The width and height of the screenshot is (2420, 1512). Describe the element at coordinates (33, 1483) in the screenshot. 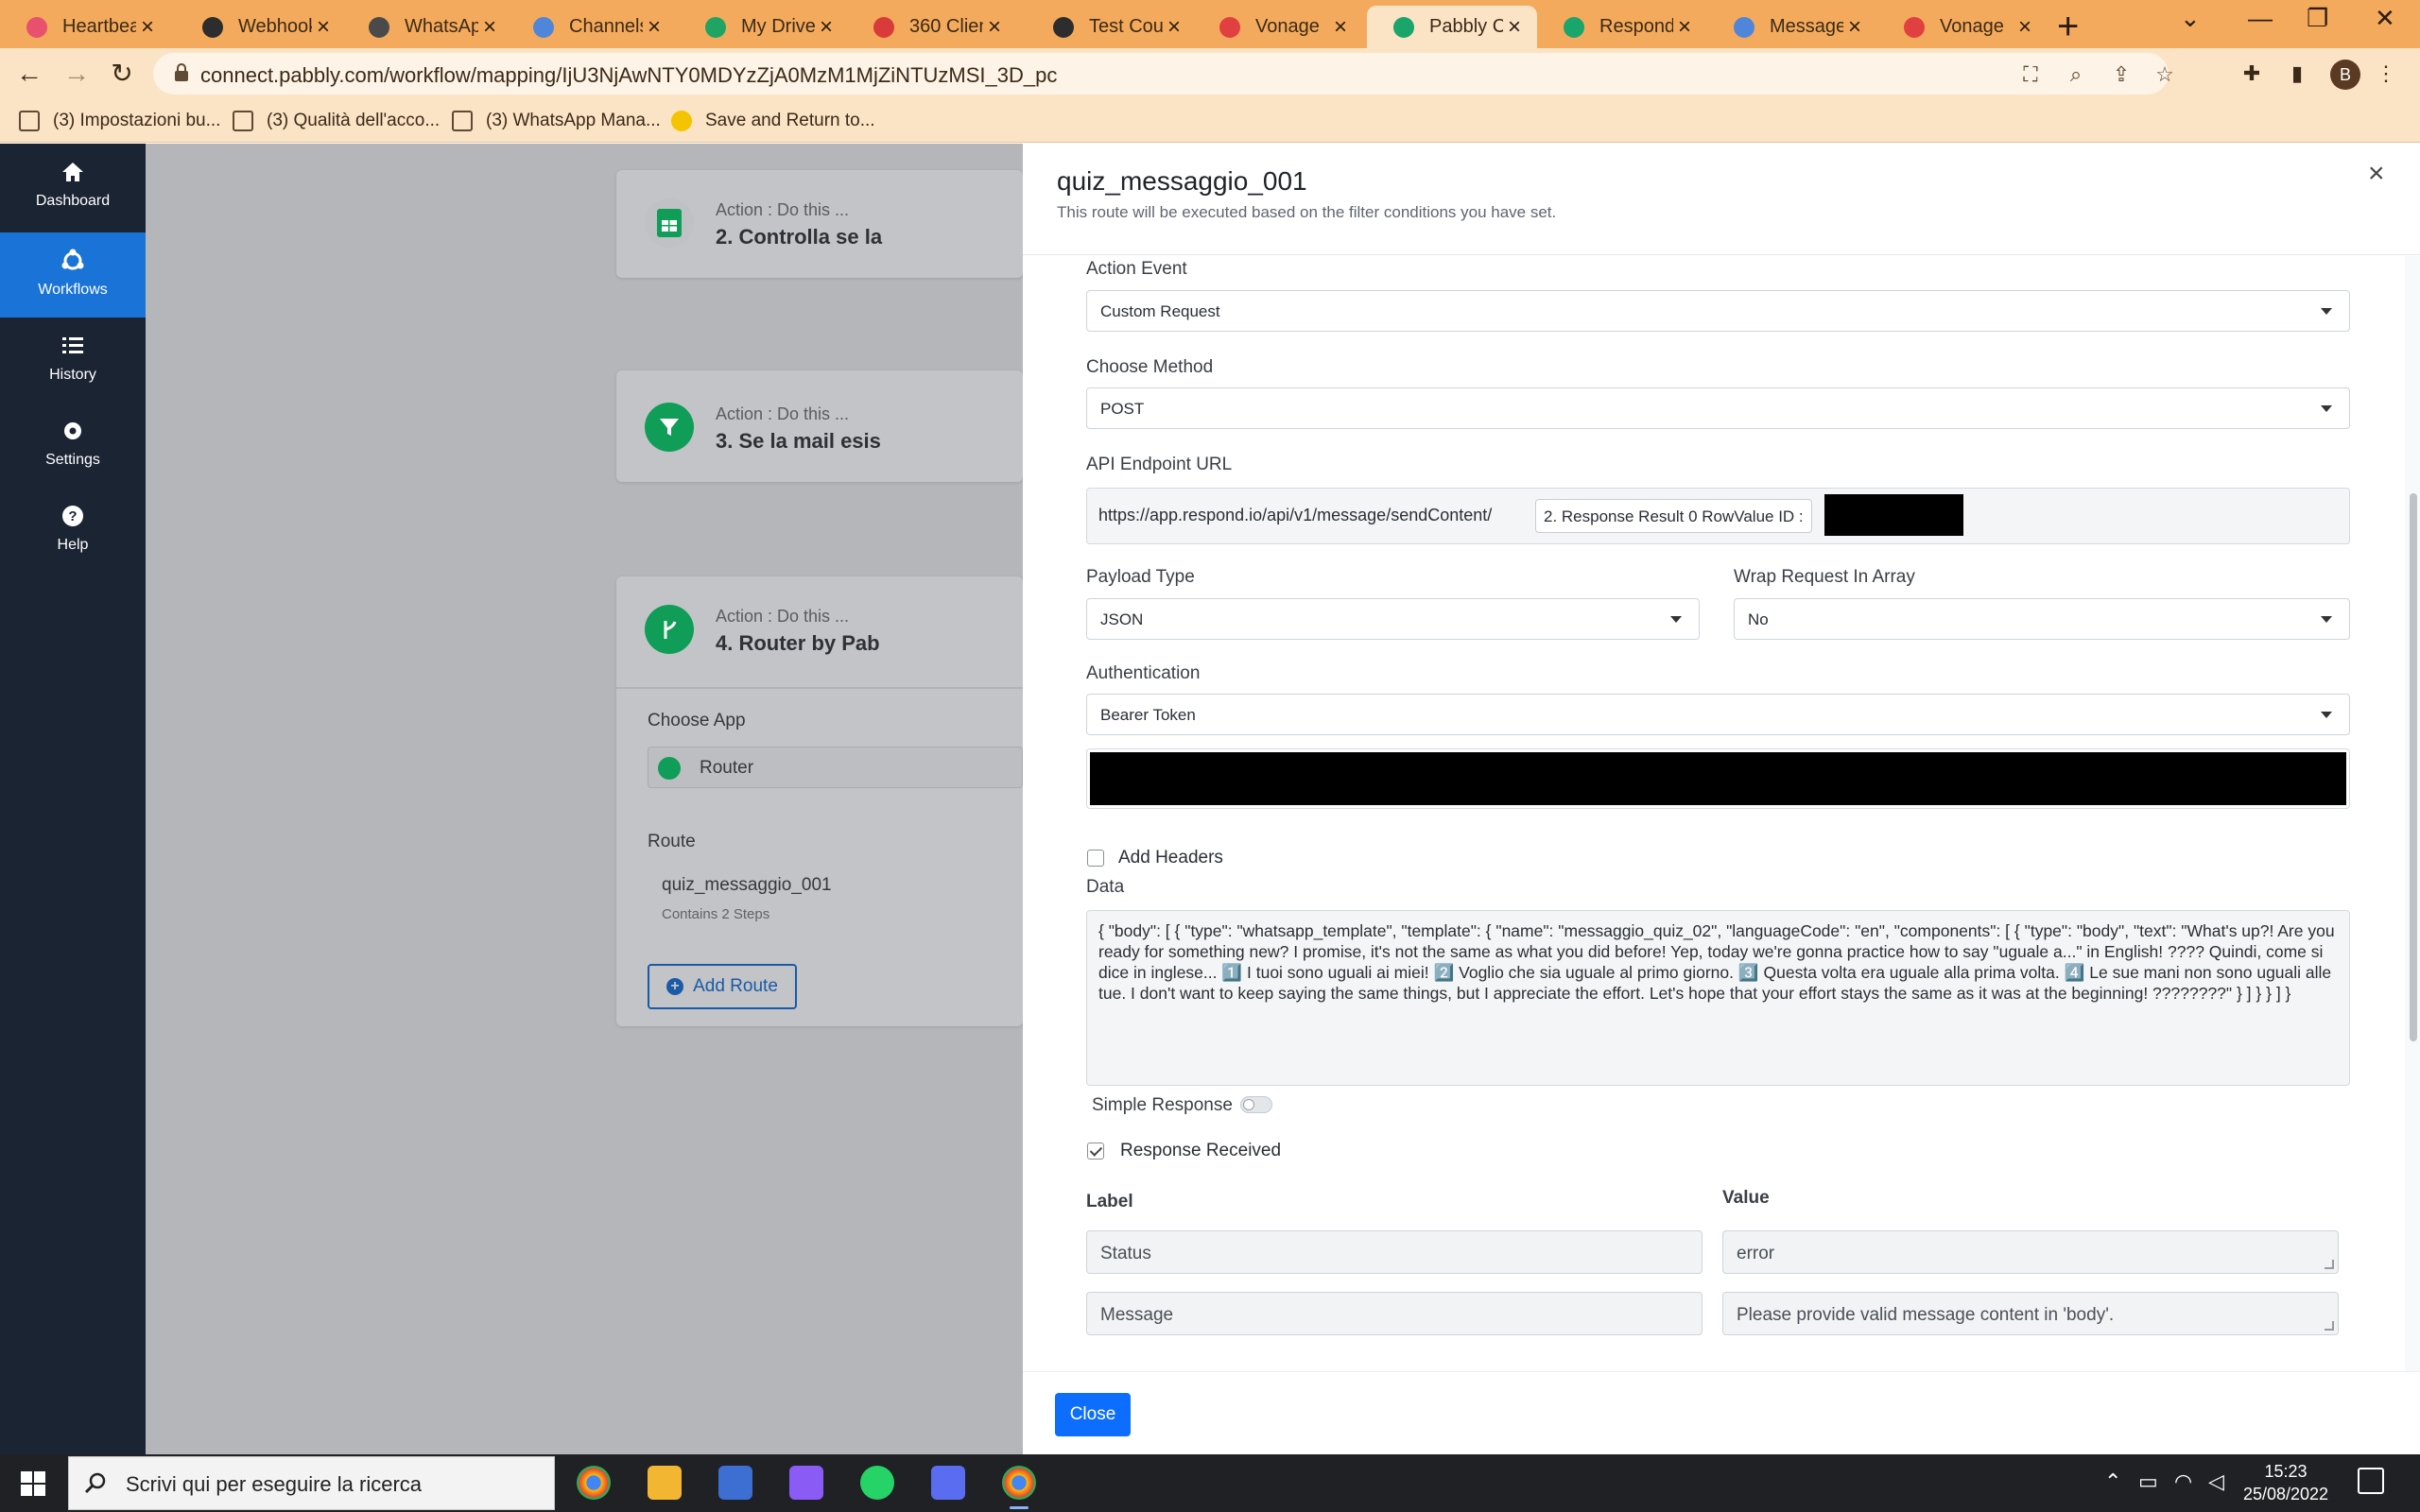

I see `windows-start-icon` at that location.